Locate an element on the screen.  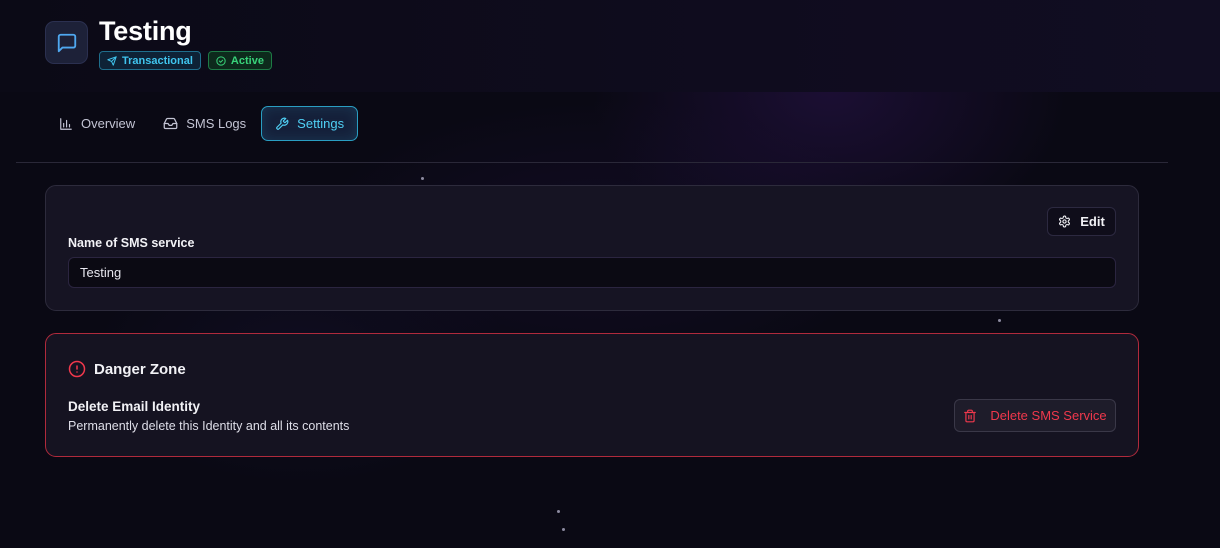
sms-service-name-input is located at coordinates (592, 272).